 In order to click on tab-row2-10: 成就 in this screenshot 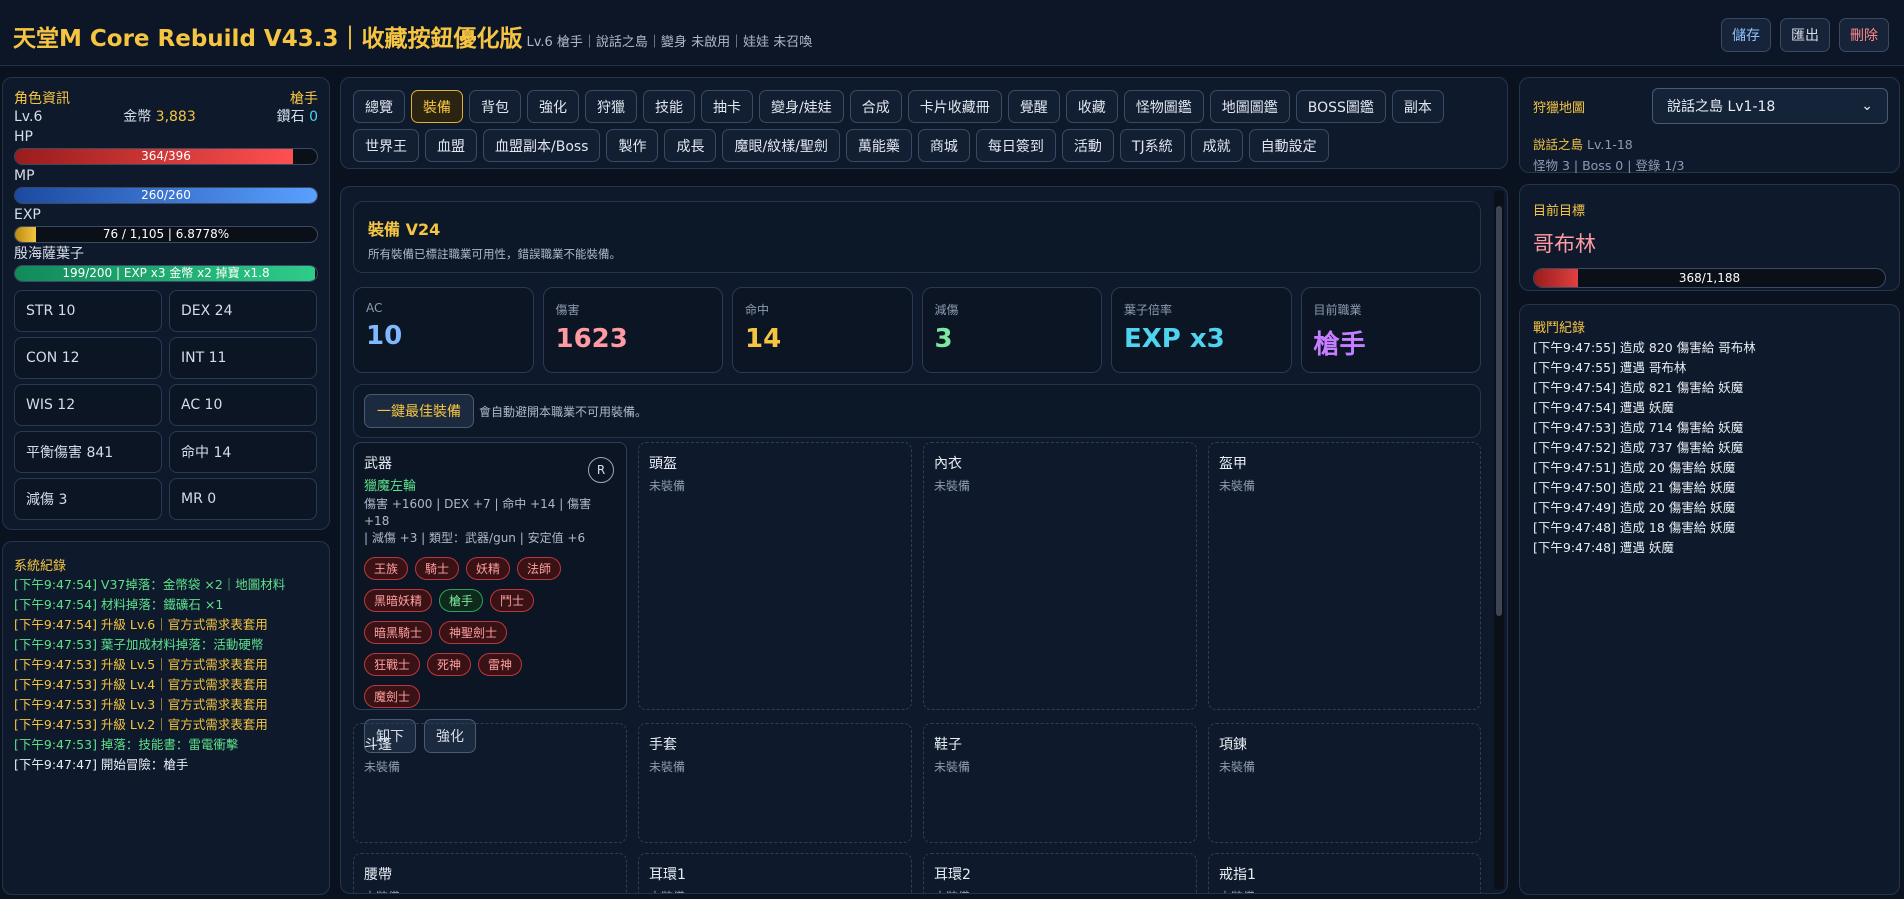, I will do `click(1216, 145)`.